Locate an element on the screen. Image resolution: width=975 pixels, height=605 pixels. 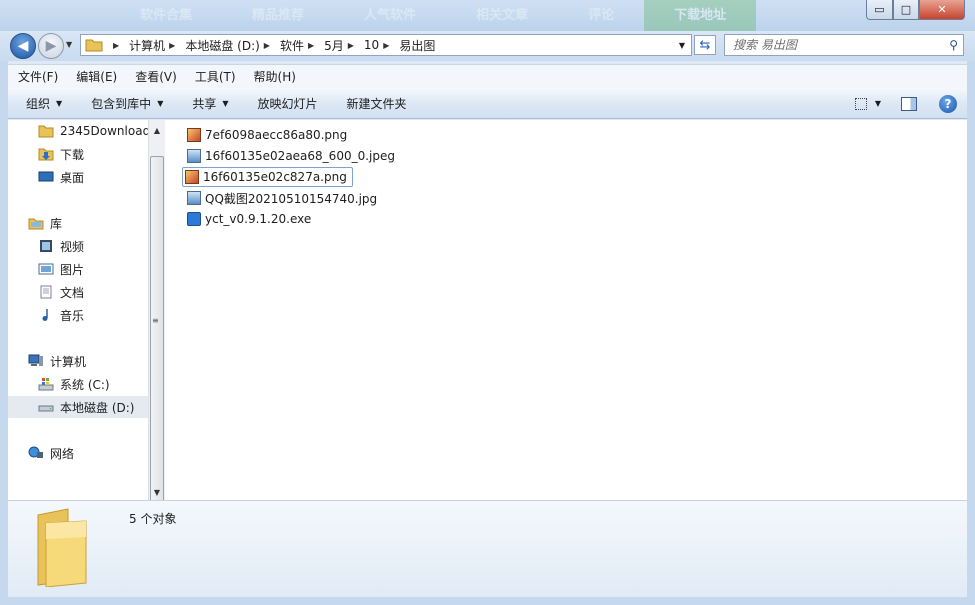
desktop-icon is located at coordinates (46, 176).